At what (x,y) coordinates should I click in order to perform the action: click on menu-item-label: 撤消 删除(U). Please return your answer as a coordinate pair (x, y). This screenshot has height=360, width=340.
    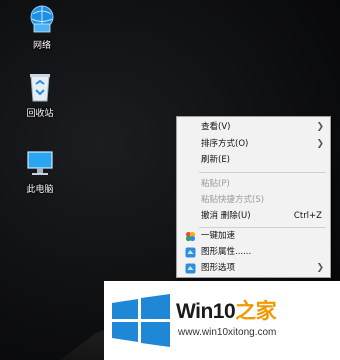
    Looking at the image, I should click on (226, 216).